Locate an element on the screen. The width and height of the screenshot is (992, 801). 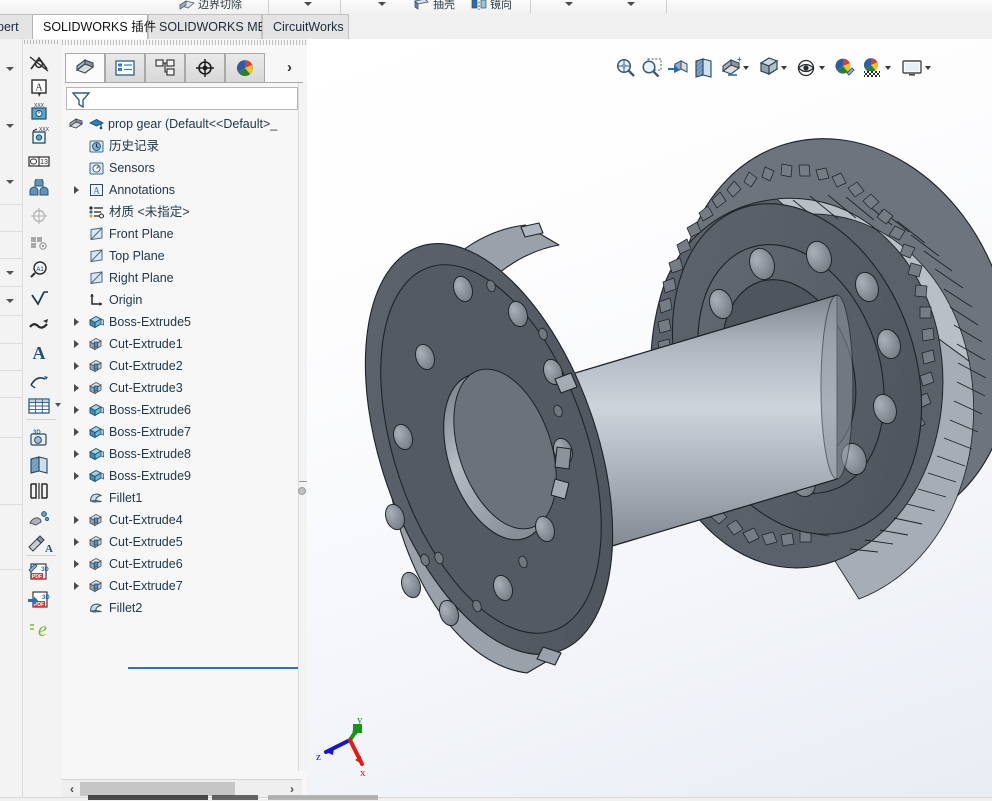
panel-tabs-expand-arrow: › is located at coordinates (289, 67).